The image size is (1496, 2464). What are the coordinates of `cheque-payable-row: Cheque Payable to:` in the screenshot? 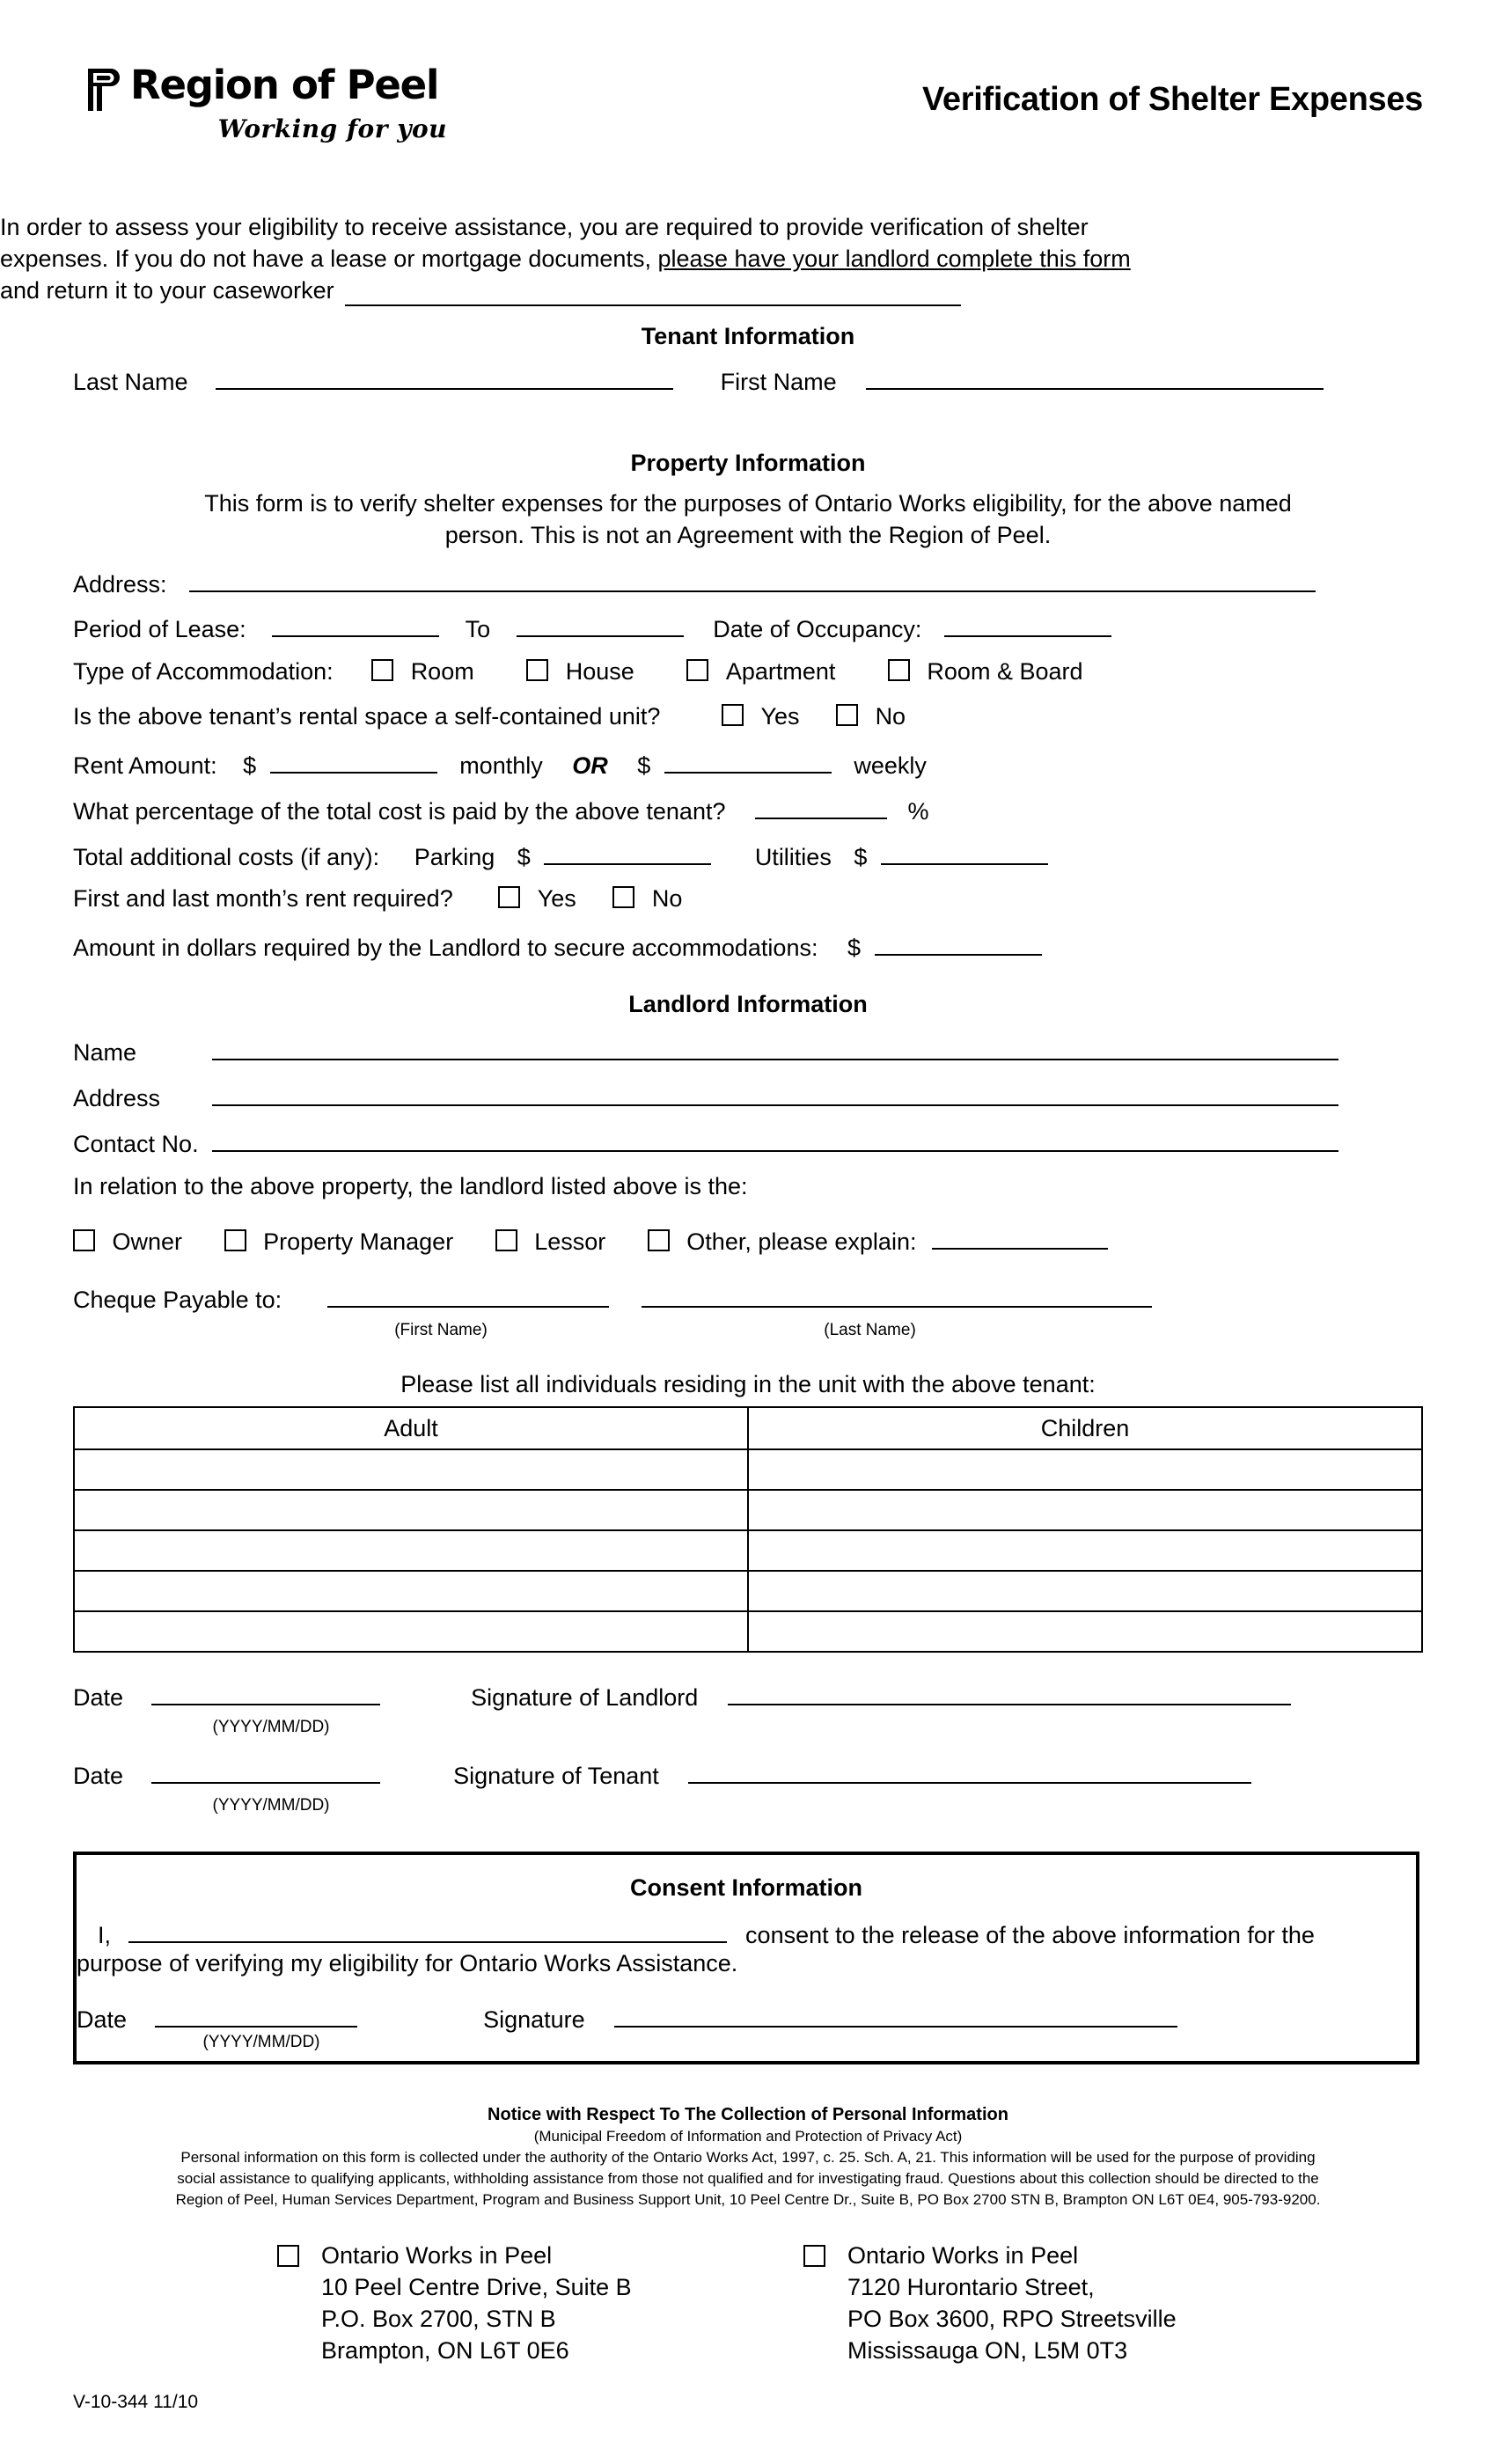 It's located at (748, 1299).